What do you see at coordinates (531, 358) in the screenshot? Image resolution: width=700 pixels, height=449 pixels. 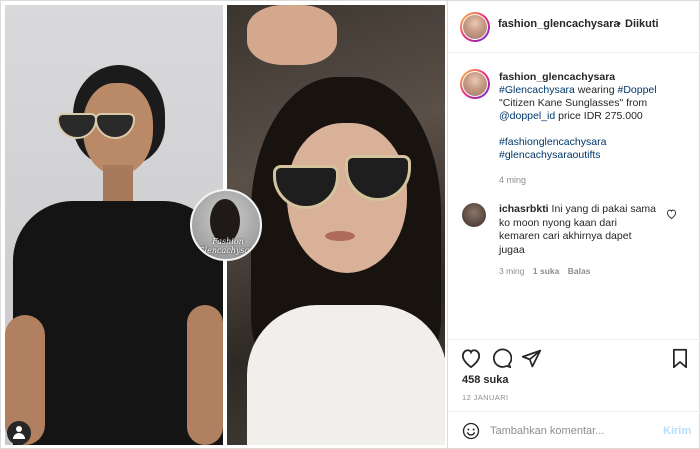 I see `share-icon` at bounding box center [531, 358].